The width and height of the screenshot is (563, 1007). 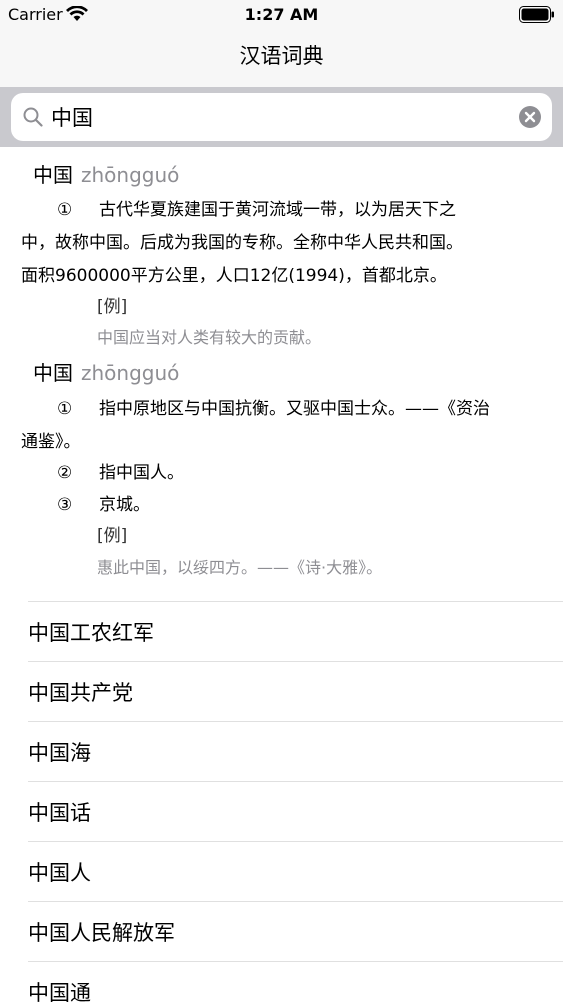 What do you see at coordinates (51, 442) in the screenshot?
I see `definition-line: 通鉴》。` at bounding box center [51, 442].